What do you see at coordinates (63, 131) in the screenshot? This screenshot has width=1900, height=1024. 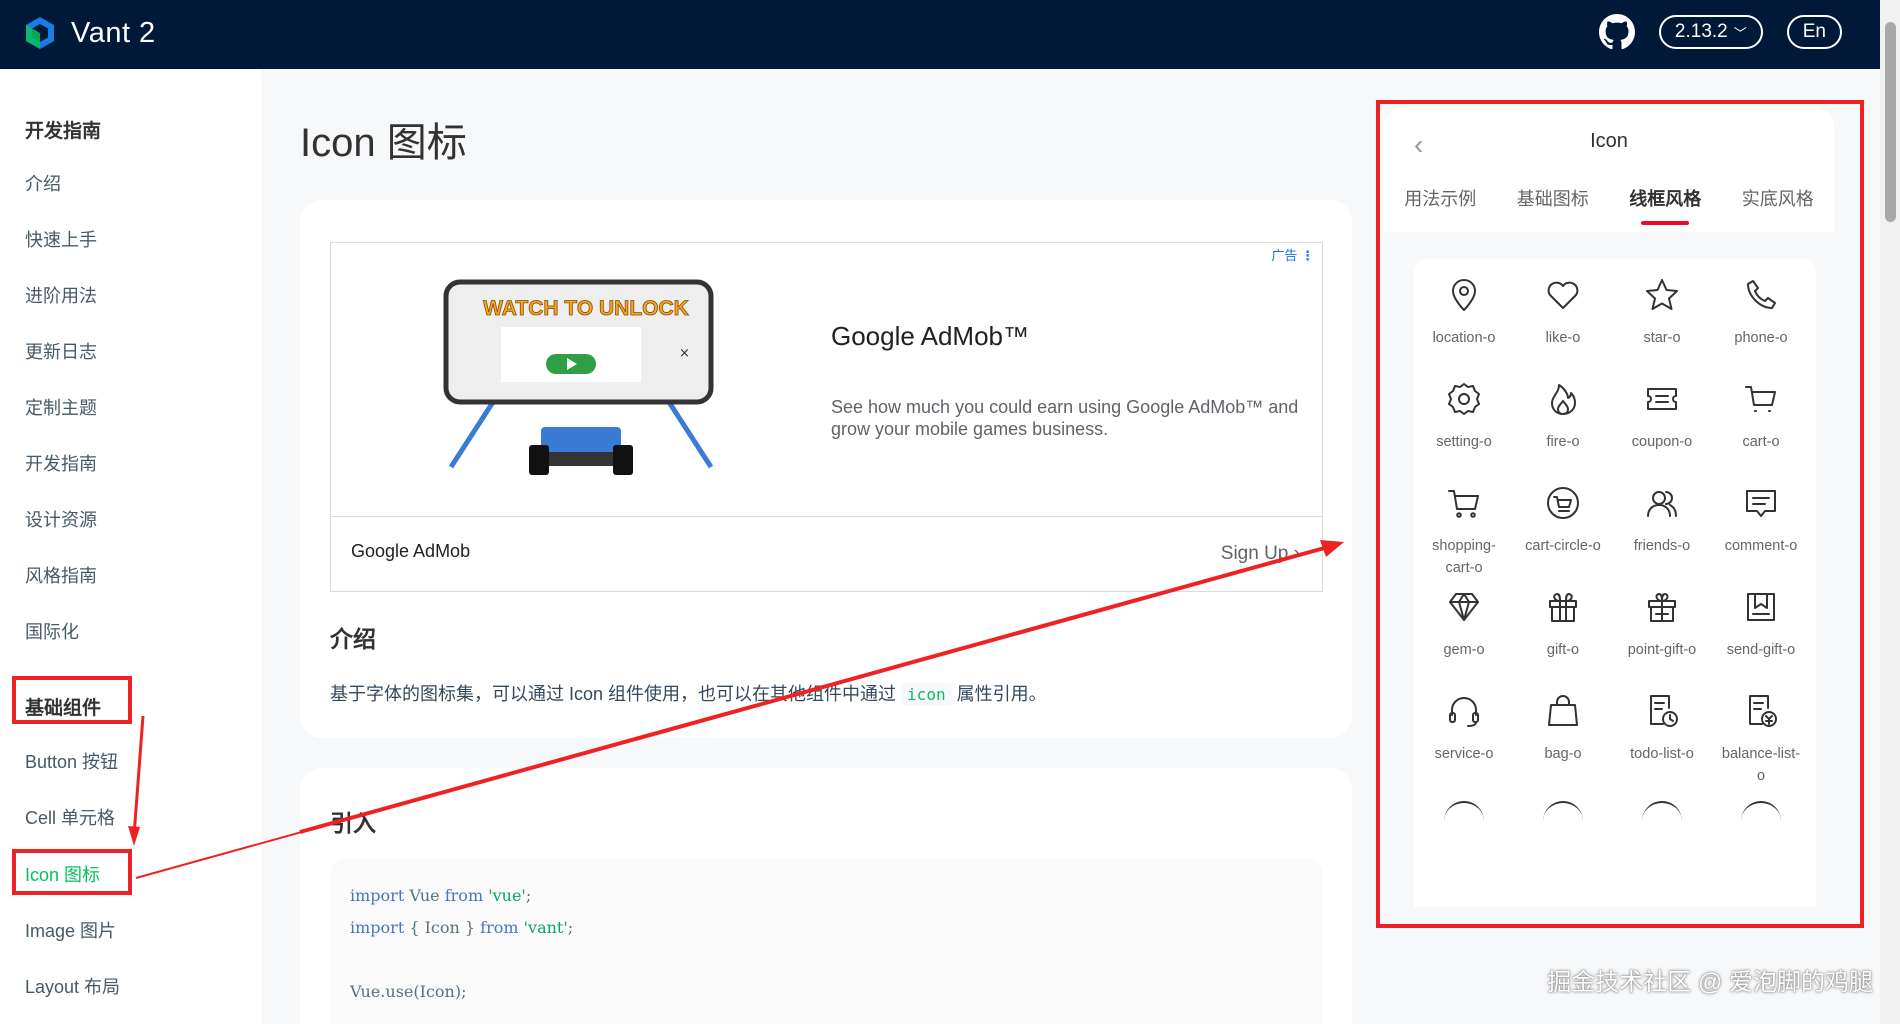 I see `sidebar-group-guide: 开发指南` at bounding box center [63, 131].